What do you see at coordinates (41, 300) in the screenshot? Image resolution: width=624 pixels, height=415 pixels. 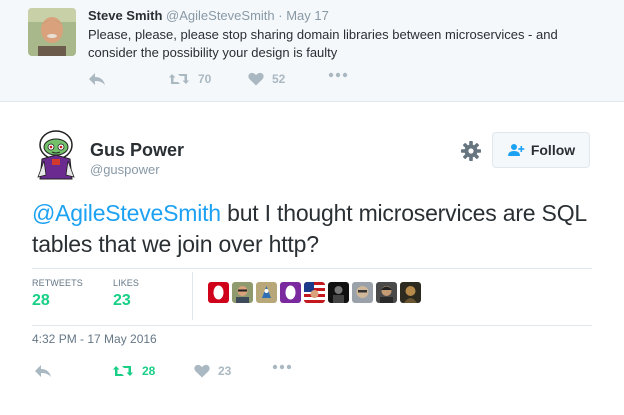 I see `retweets-value: 28` at bounding box center [41, 300].